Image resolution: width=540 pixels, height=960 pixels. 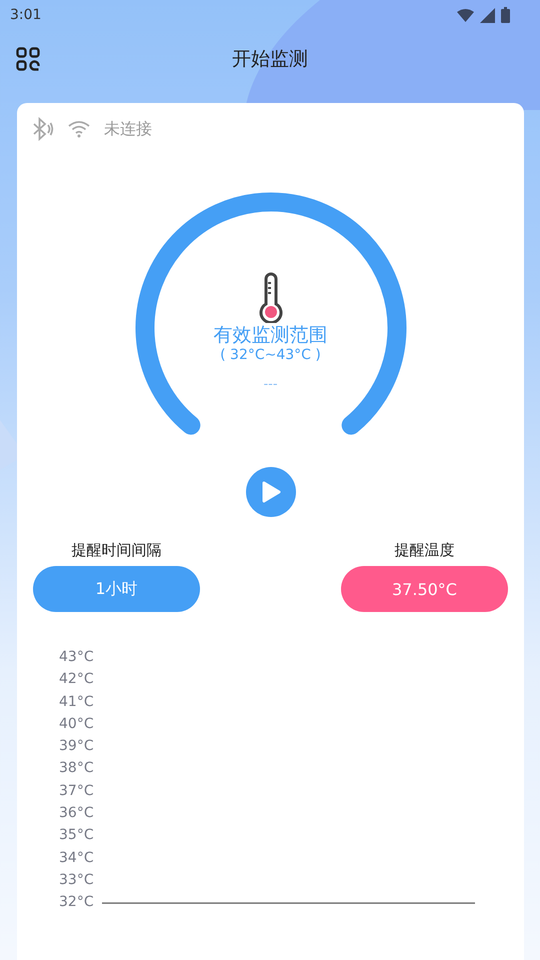 What do you see at coordinates (271, 297) in the screenshot?
I see `thermometer-icon` at bounding box center [271, 297].